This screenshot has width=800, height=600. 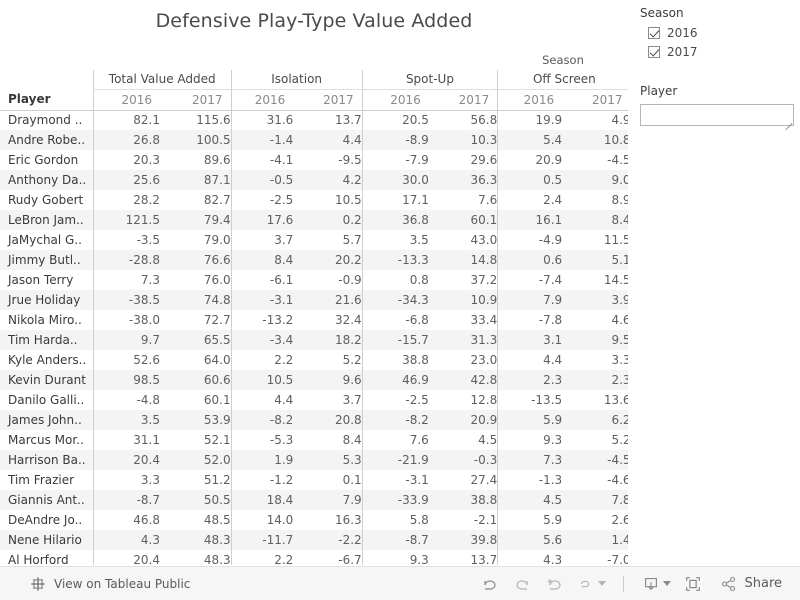 I want to click on cell-value: 5.3, so click(x=328, y=460).